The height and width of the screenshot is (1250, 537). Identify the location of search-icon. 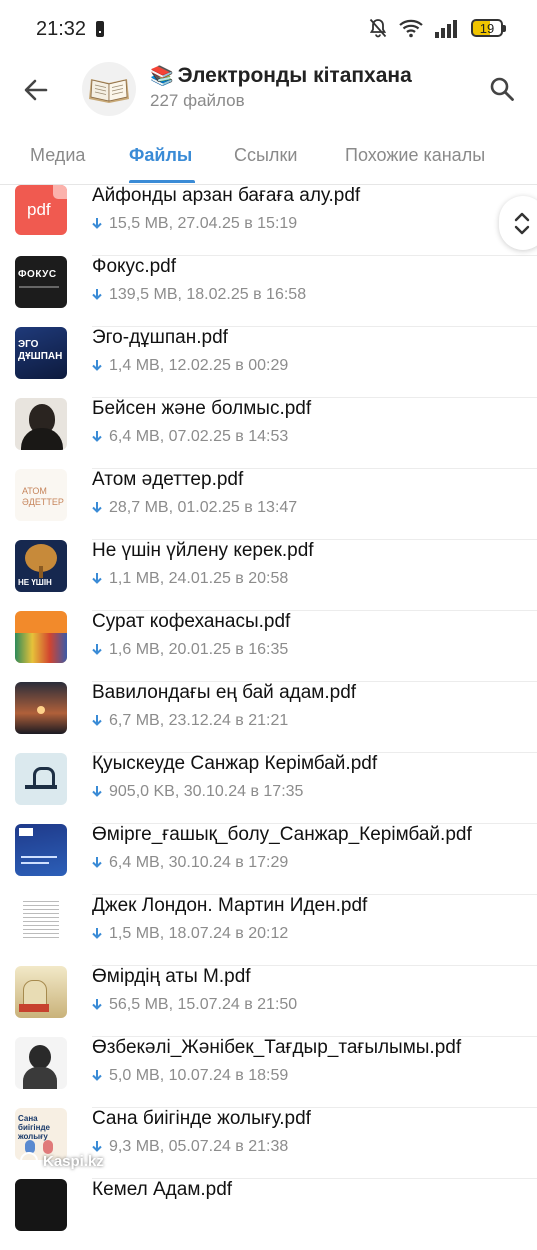
(502, 89).